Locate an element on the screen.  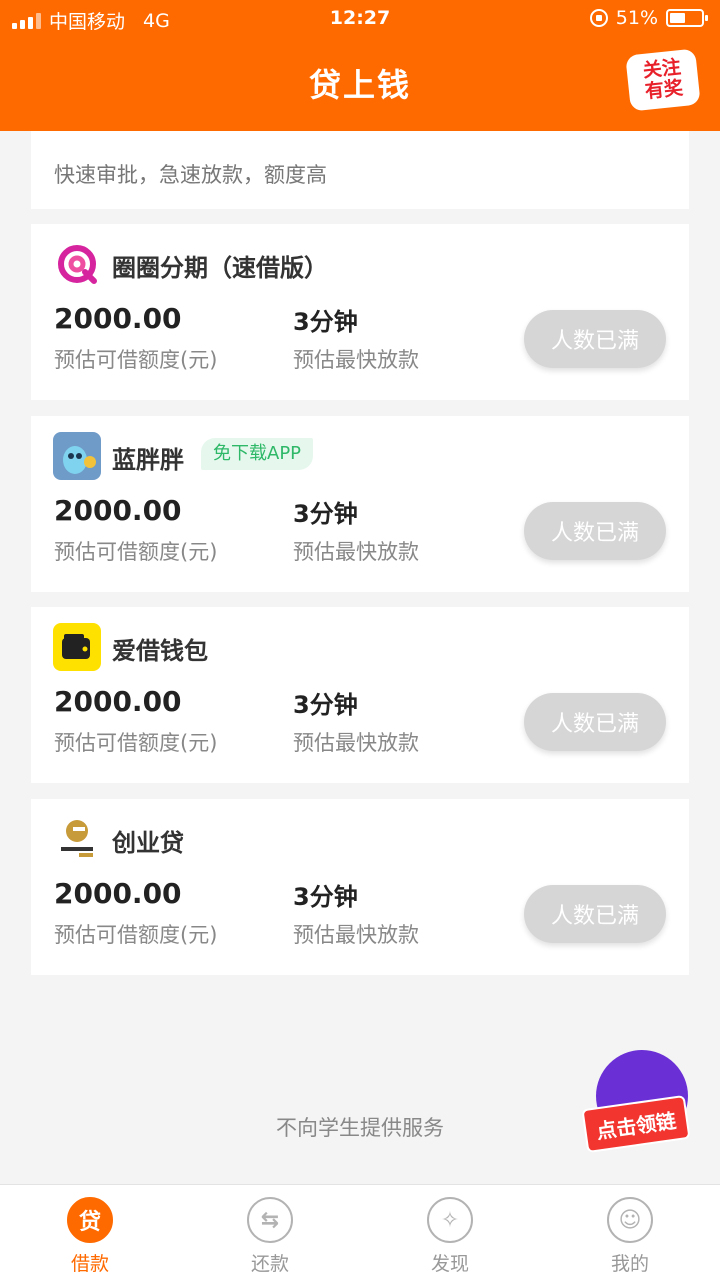
tab-mine: ☺ 我的 is located at coordinates (630, 1232).